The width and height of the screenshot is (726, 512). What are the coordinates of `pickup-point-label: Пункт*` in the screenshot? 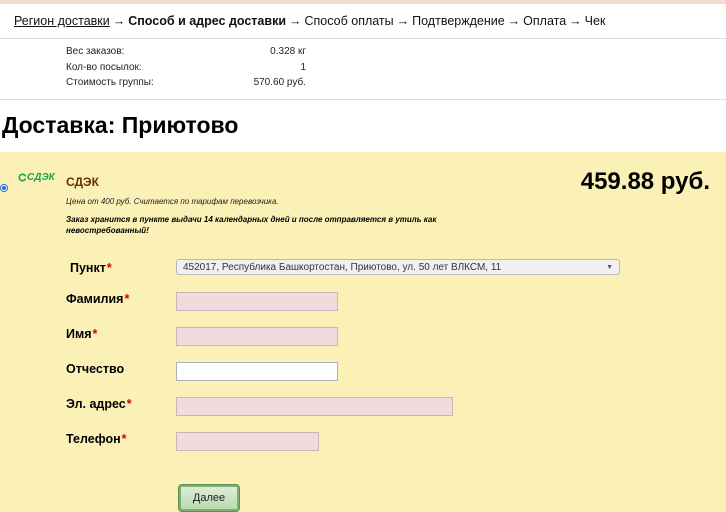 It's located at (91, 268).